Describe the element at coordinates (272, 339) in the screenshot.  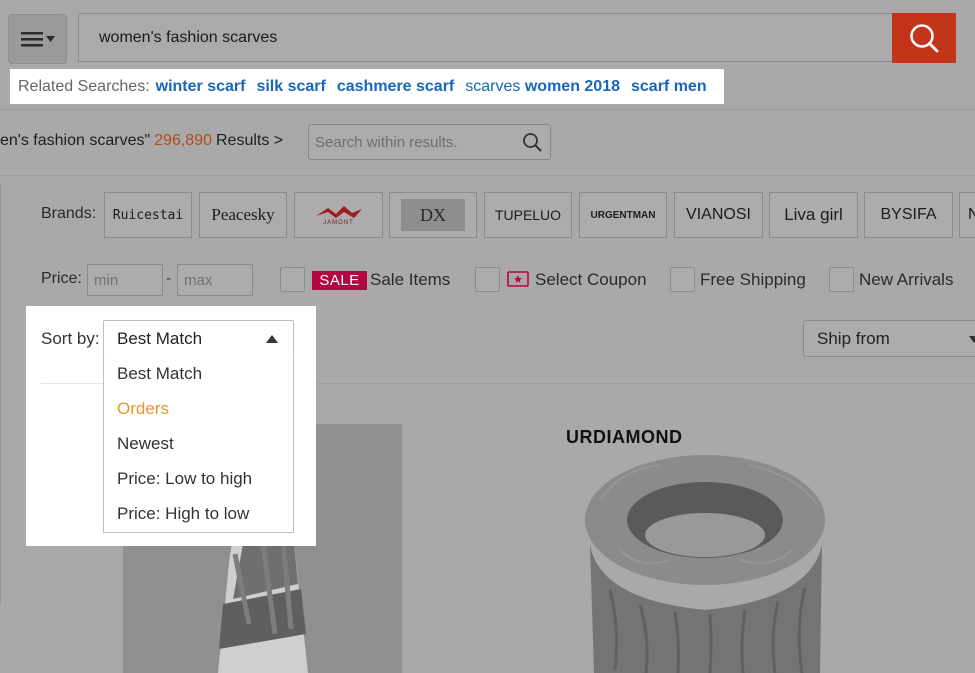
I see `caret-up-icon` at that location.